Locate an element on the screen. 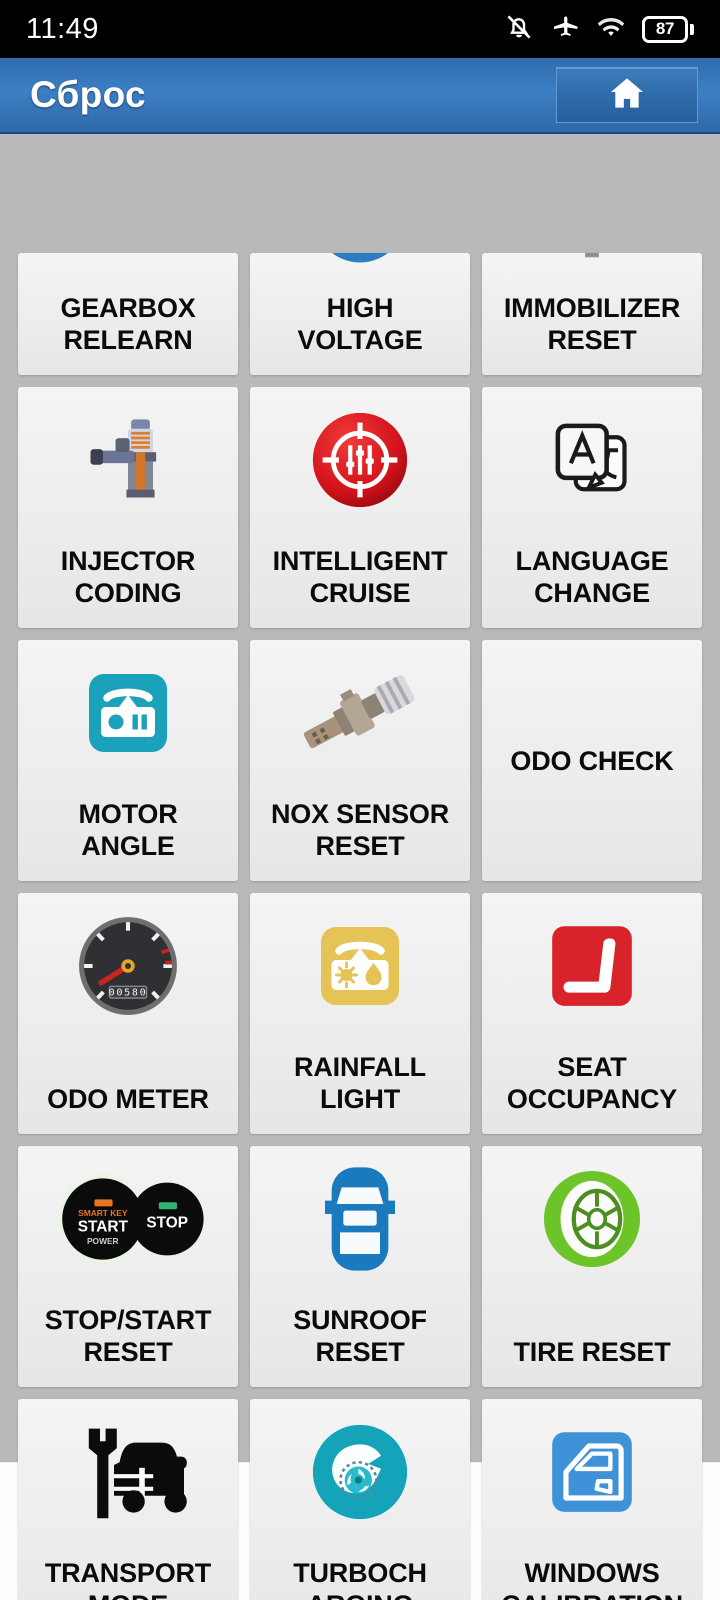 The image size is (720, 1600). svg-text: START is located at coordinates (103, 1227).